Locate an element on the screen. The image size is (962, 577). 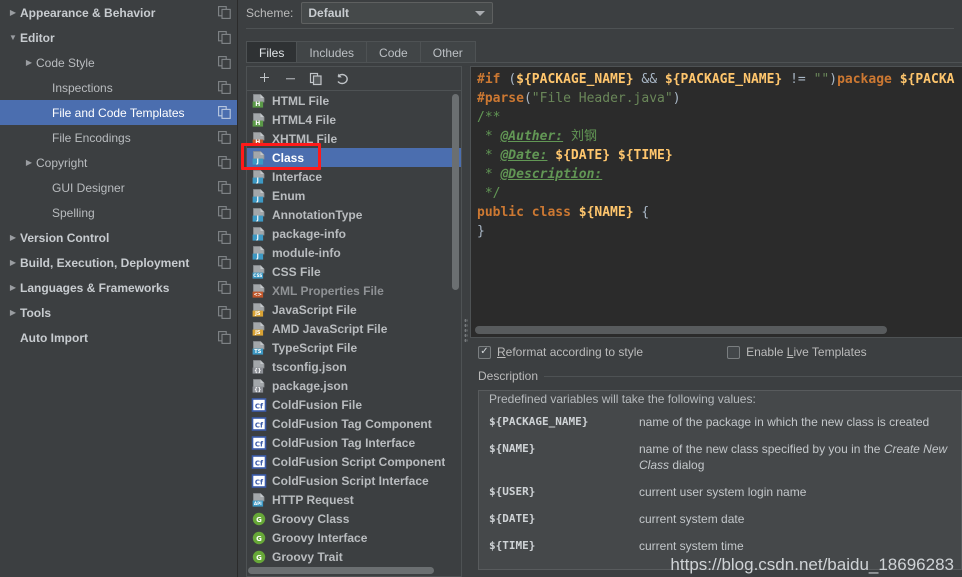
svg-text: Cf is located at coordinates (259, 406).